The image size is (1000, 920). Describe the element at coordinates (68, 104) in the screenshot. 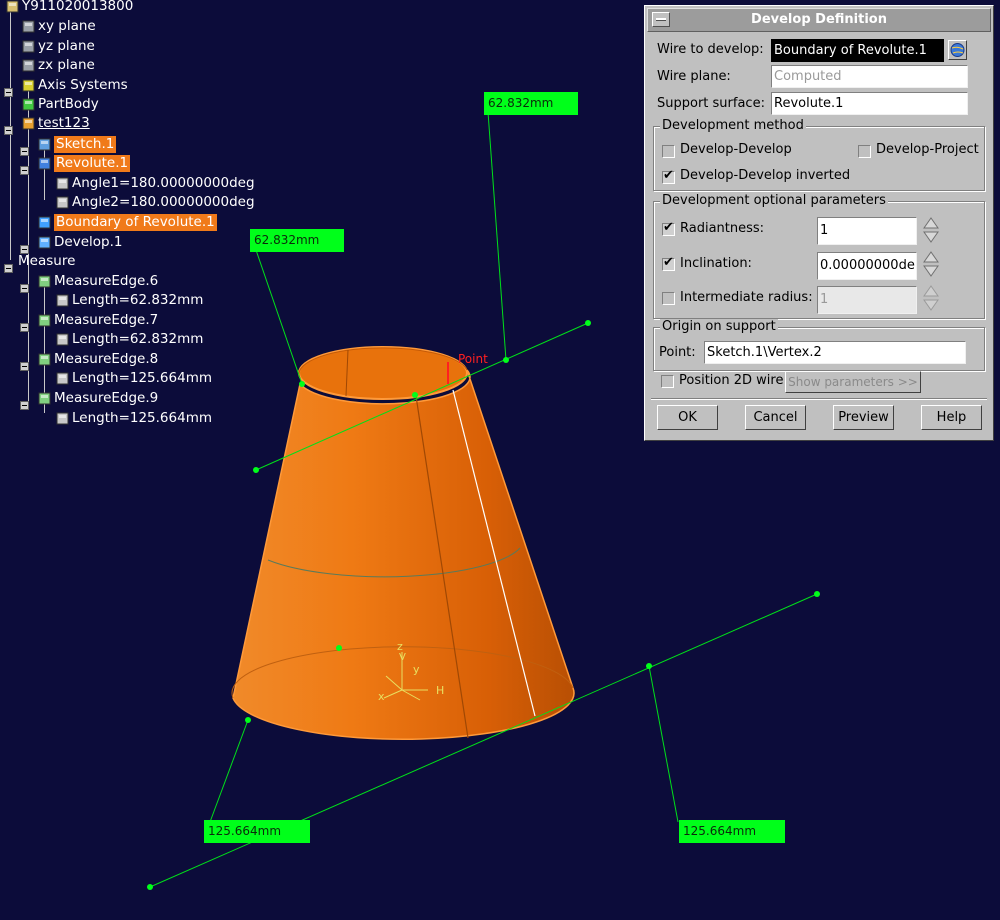

I see `tree-item-label: PartBody` at that location.